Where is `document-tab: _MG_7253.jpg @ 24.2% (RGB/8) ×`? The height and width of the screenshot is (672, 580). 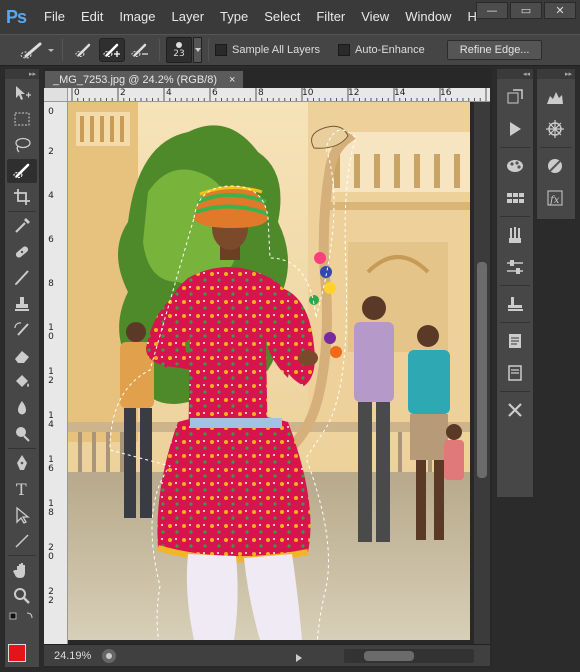
document-tab: _MG_7253.jpg @ 24.2% (RGB/8) × is located at coordinates (144, 79).